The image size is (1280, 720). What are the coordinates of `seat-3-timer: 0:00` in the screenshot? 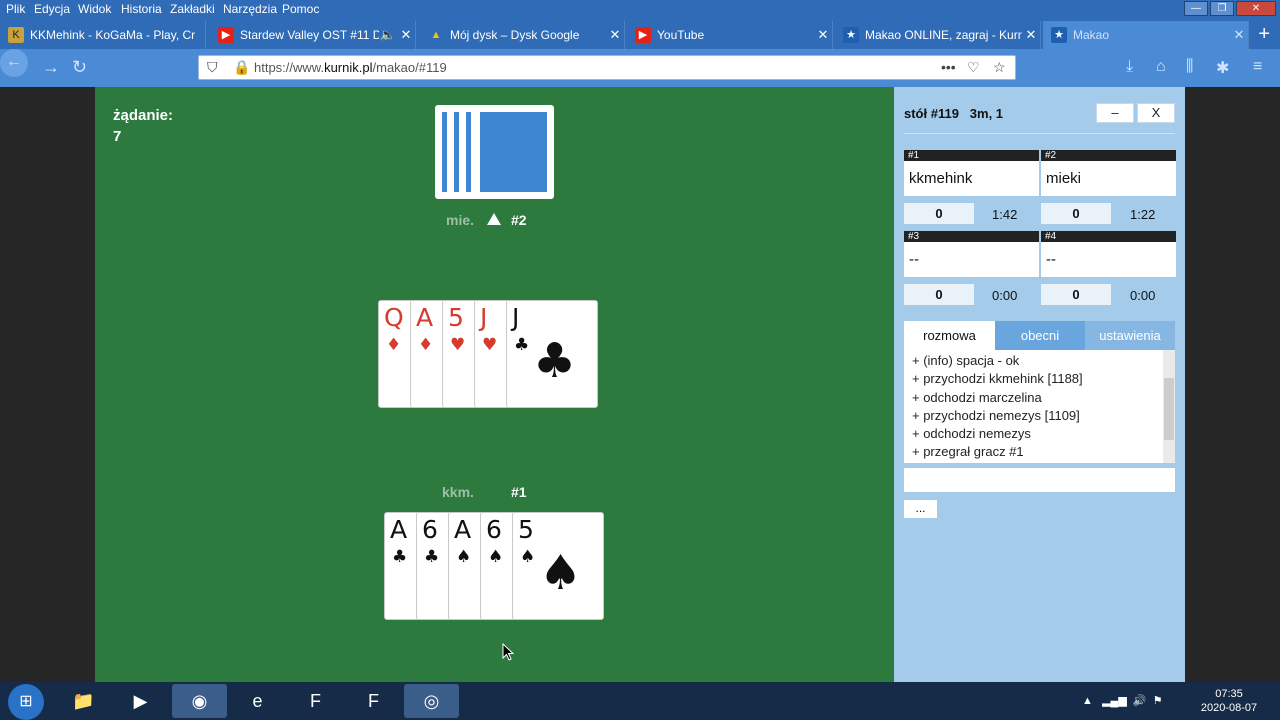 It's located at (1005, 295).